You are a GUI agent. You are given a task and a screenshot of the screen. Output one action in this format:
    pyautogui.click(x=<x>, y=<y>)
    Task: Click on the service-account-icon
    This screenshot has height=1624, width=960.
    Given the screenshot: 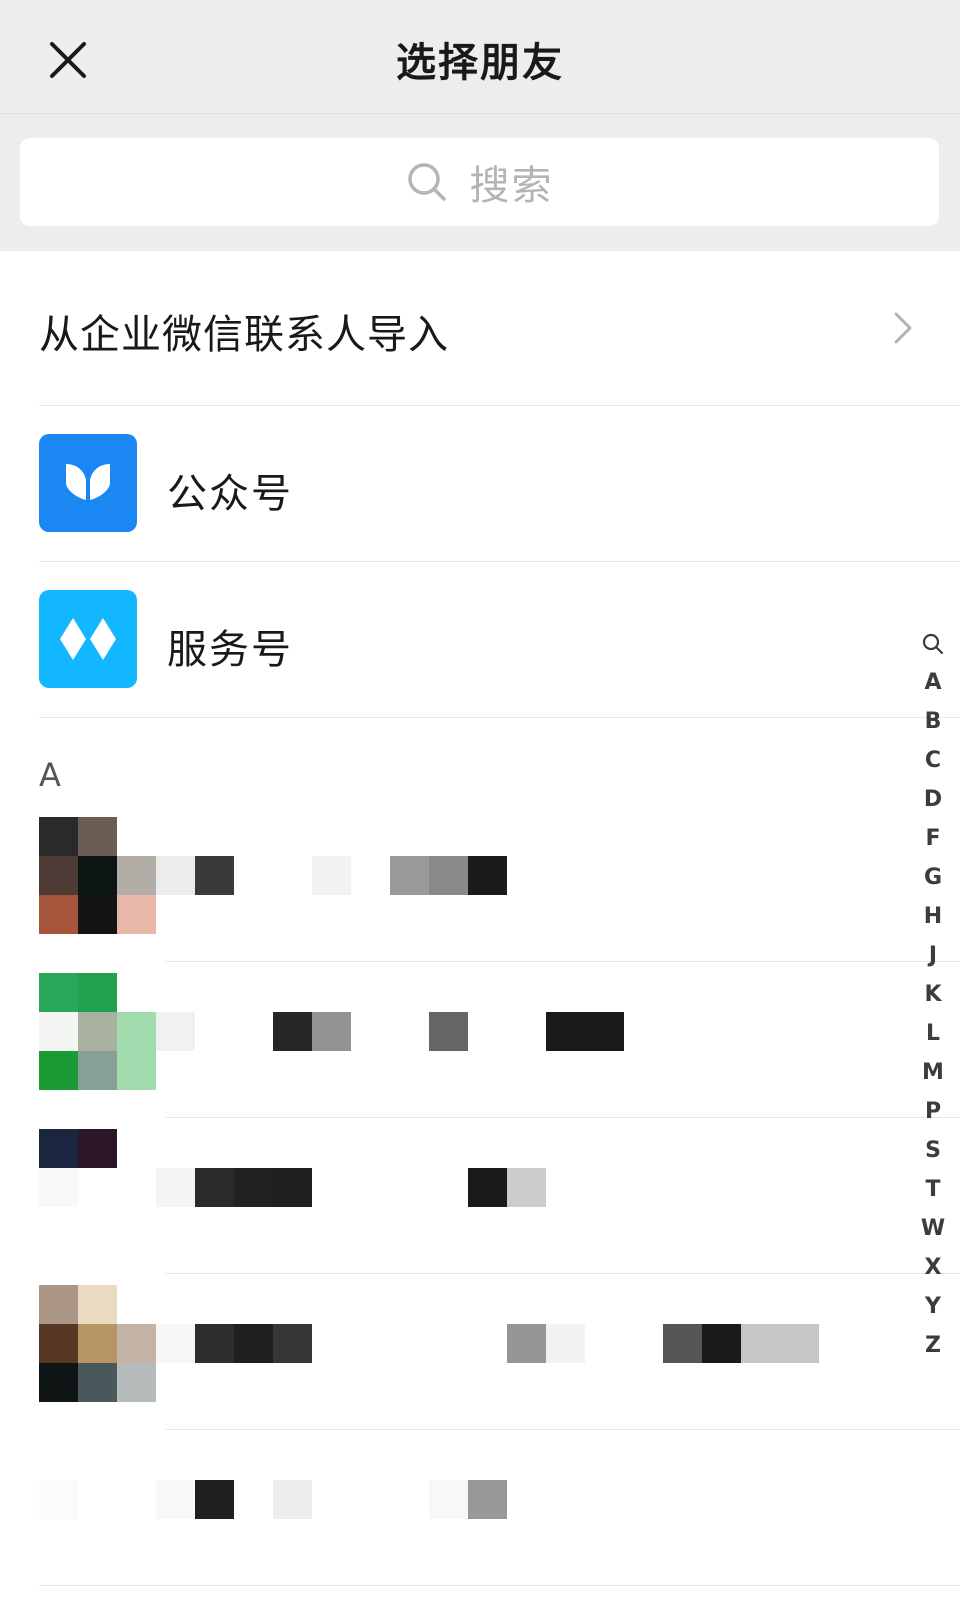 What is the action you would take?
    pyautogui.click(x=88, y=639)
    